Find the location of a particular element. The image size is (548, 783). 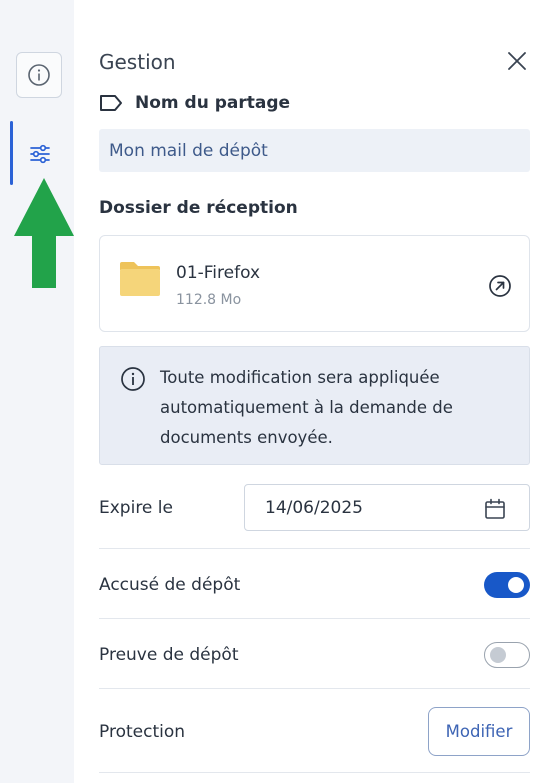

calendar-icon is located at coordinates (495, 509).